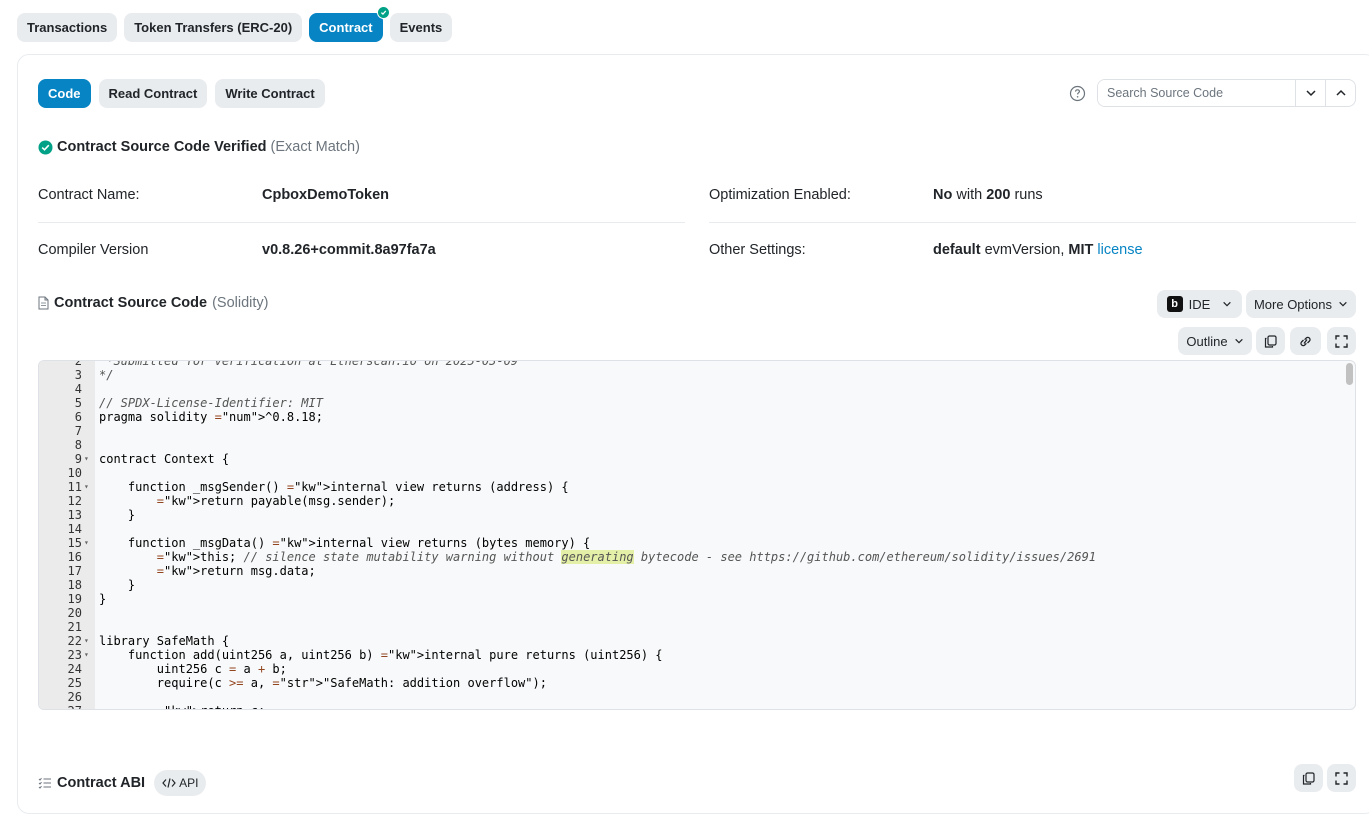 The width and height of the screenshot is (1369, 814). What do you see at coordinates (697, 501) in the screenshot?
I see `code-line: 12 ="kw">return payable(msg.sender);` at bounding box center [697, 501].